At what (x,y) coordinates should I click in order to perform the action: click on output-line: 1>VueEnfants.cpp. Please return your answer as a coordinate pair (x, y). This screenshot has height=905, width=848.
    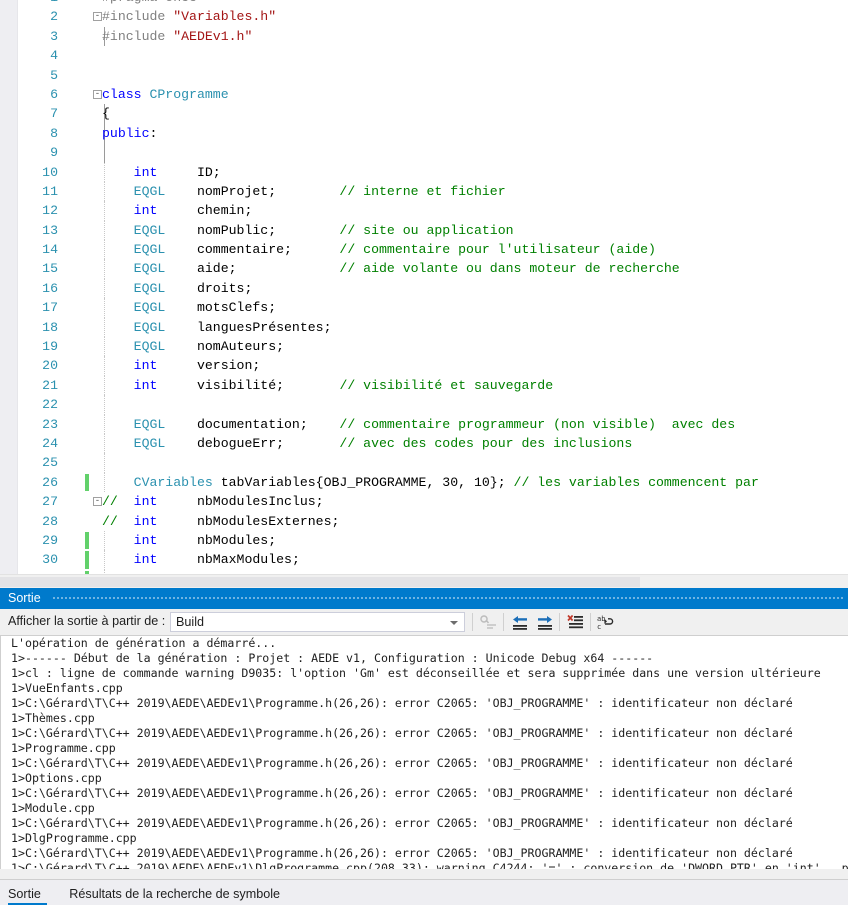
    Looking at the image, I should click on (424, 688).